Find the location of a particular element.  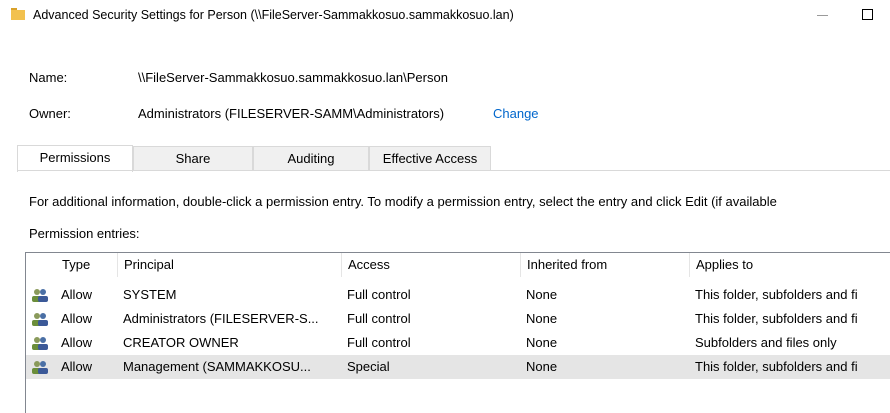

cell-principal: SYSTEM is located at coordinates (150, 294).